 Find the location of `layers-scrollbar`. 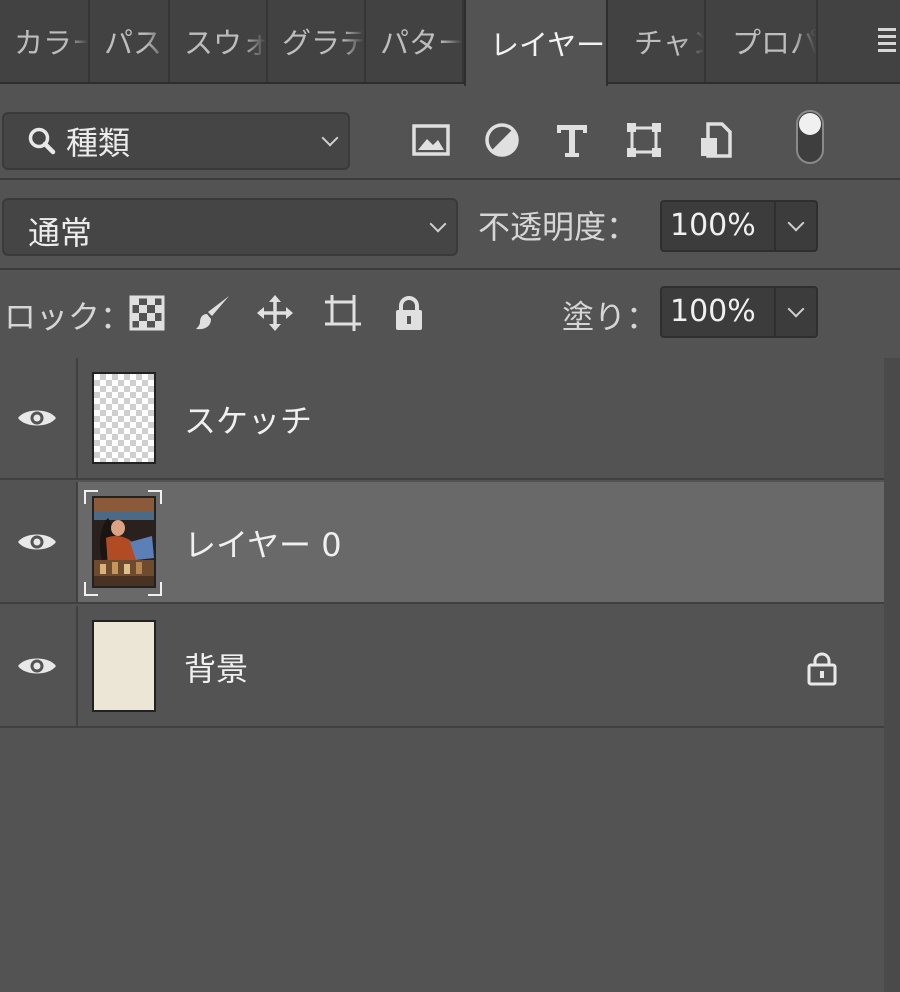

layers-scrollbar is located at coordinates (892, 675).